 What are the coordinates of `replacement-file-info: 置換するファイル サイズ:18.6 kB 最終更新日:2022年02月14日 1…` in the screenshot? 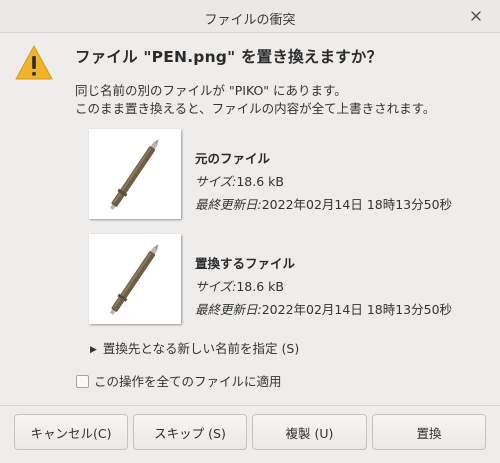 It's located at (323, 285).